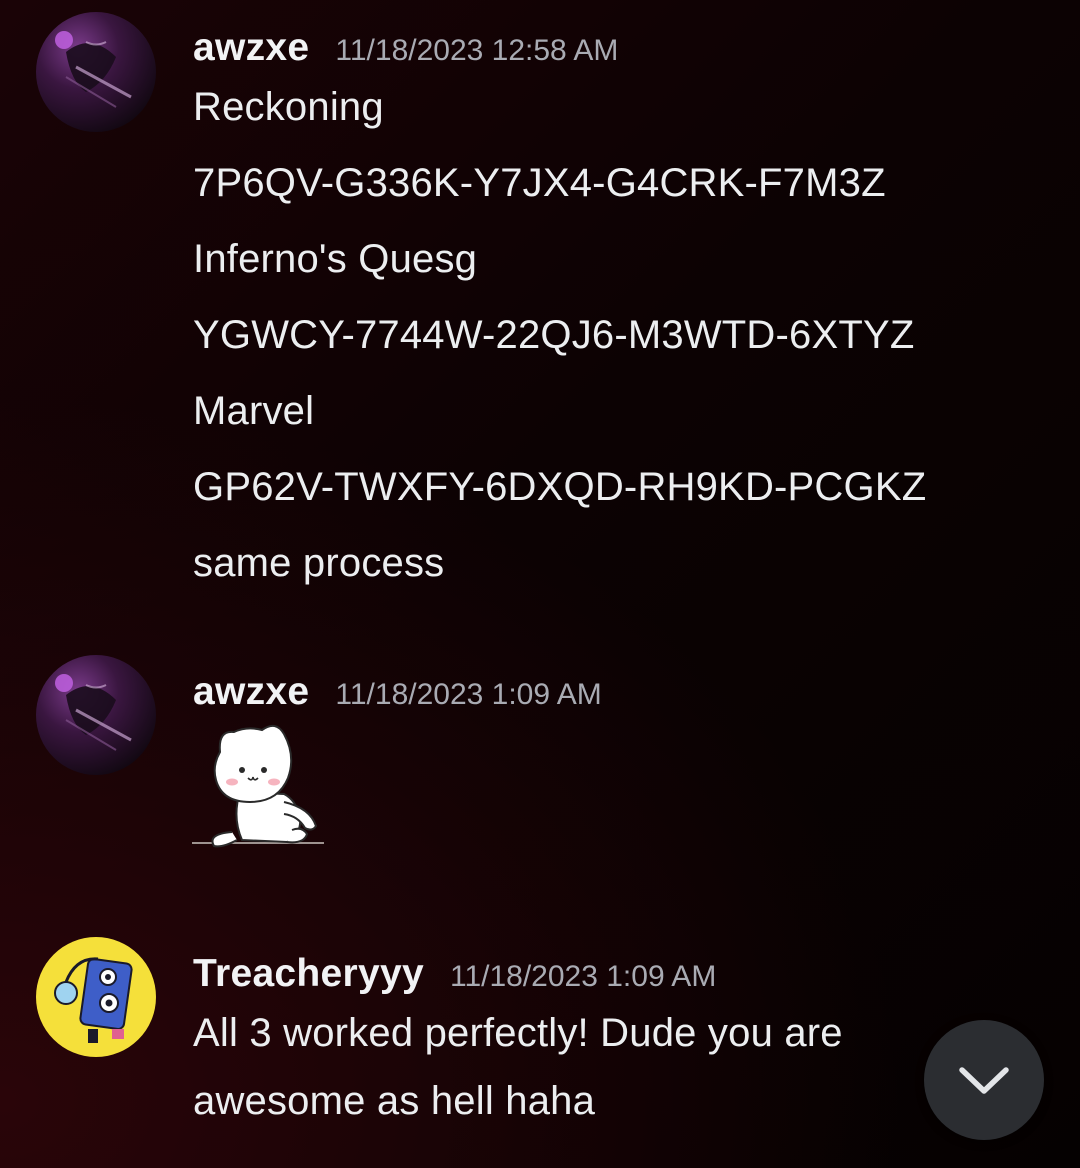 This screenshot has width=1080, height=1168. Describe the element at coordinates (335, 259) in the screenshot. I see `message-text-line: Inferno's Quesg` at that location.